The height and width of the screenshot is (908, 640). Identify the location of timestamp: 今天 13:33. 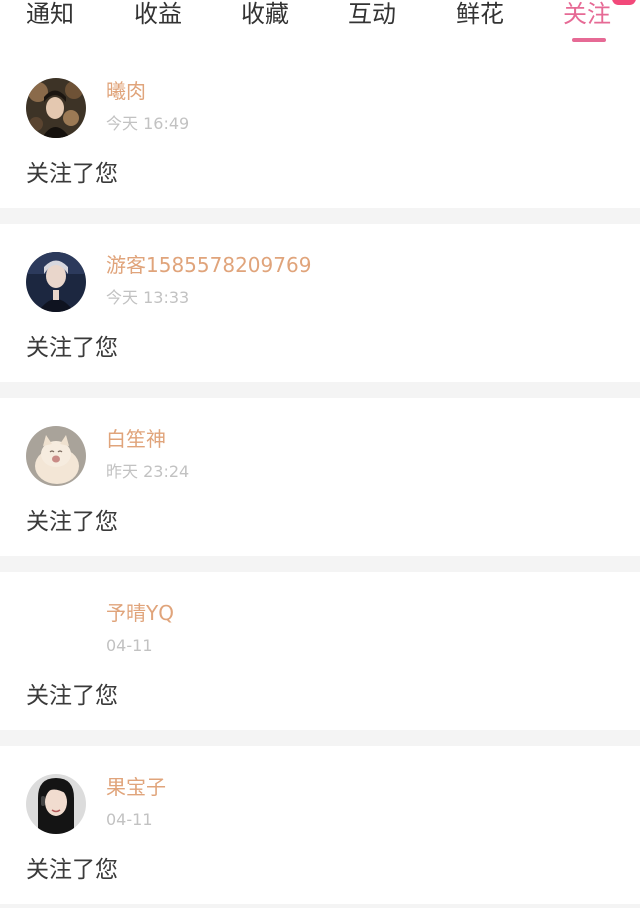
(148, 297).